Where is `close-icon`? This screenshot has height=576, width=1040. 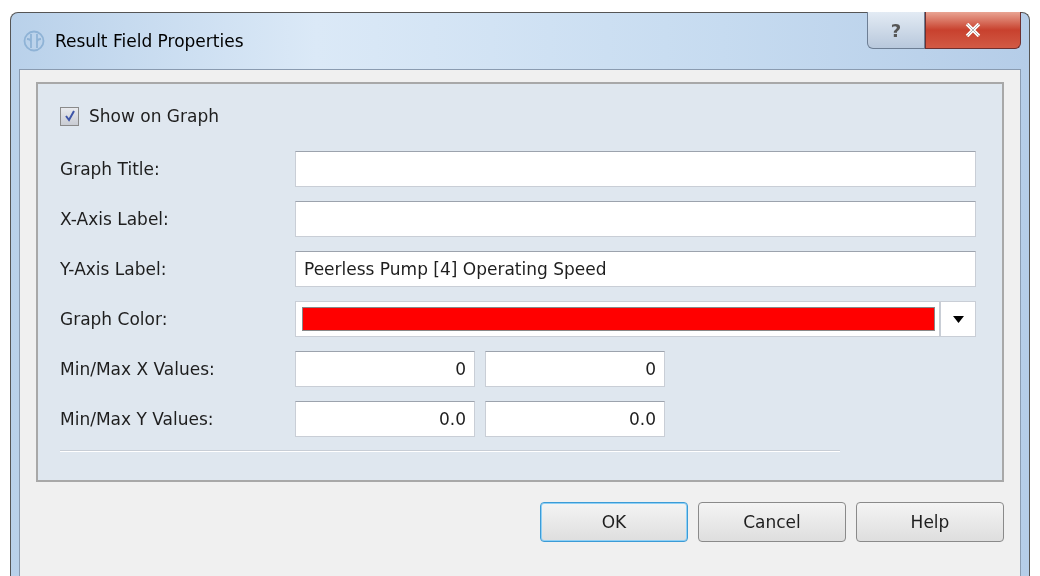
close-icon is located at coordinates (973, 30).